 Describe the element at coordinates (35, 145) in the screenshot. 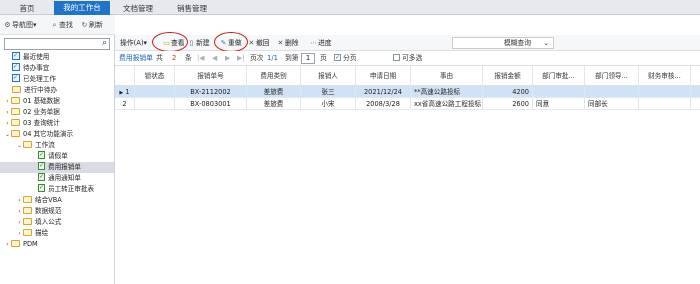

I see `tree-item-workflow: ⌄ 工作流` at that location.